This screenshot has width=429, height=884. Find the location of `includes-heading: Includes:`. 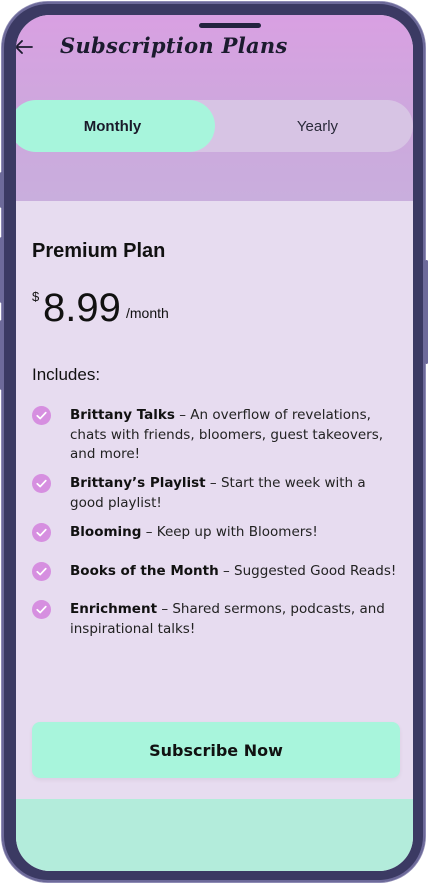

includes-heading: Includes: is located at coordinates (66, 374).